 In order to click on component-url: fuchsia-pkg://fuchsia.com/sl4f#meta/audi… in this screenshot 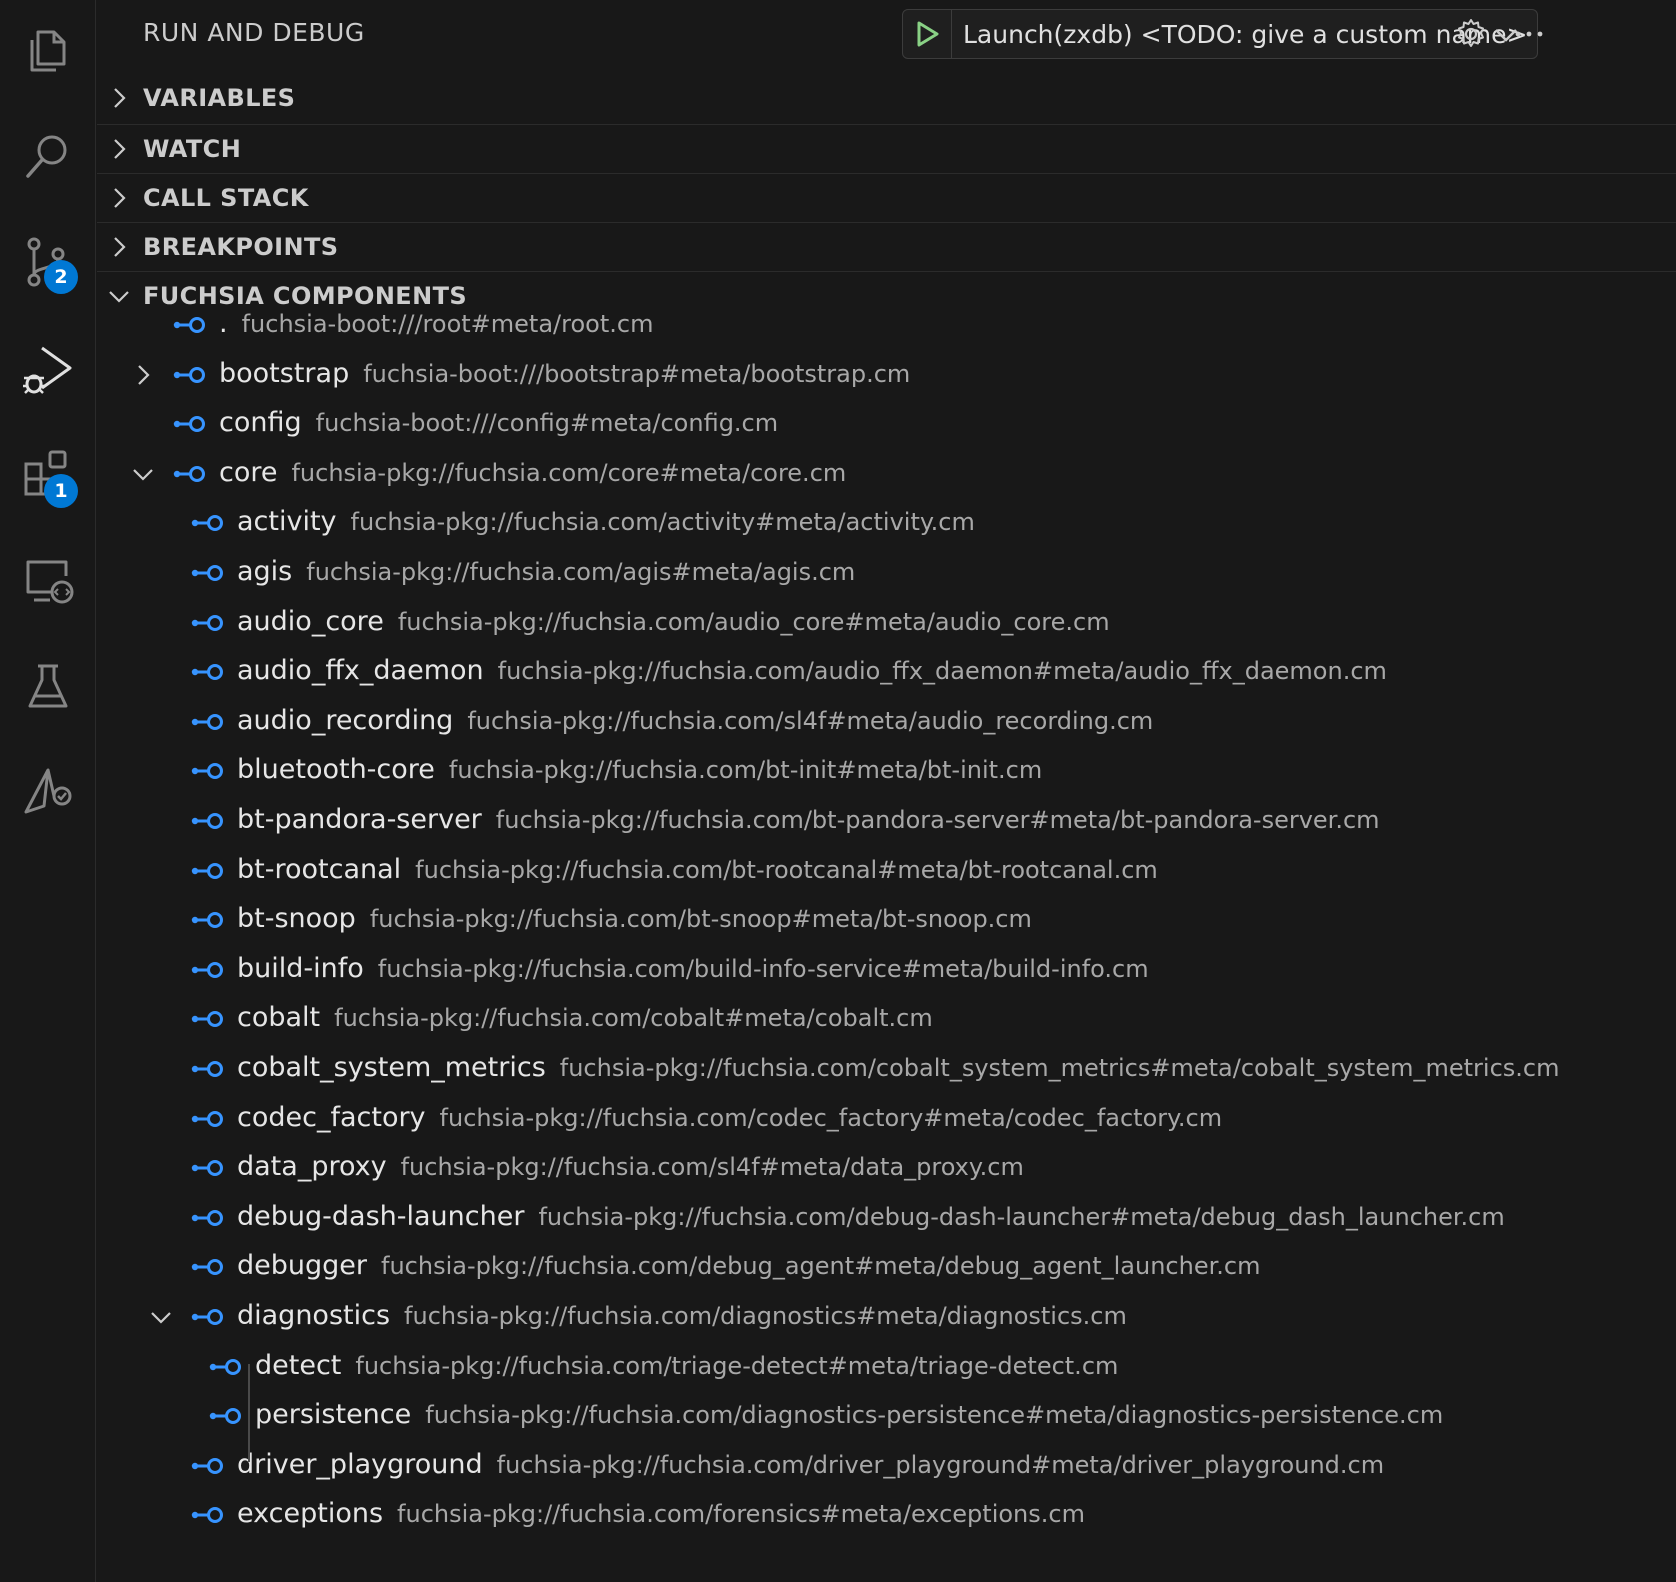, I will do `click(810, 720)`.